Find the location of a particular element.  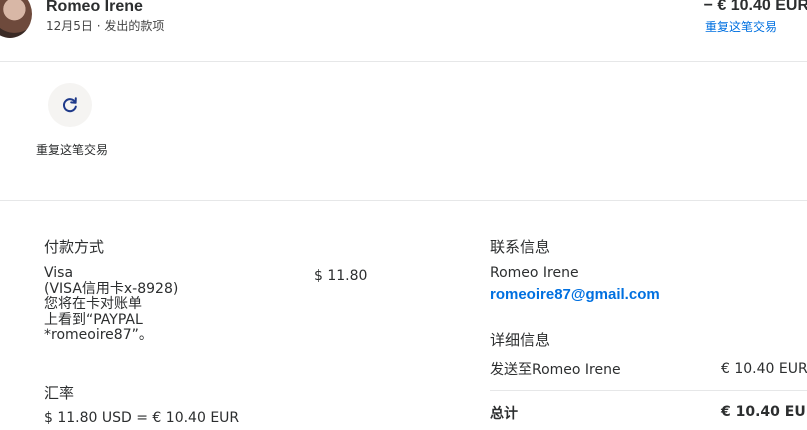

recipient-name: Romeo Irene is located at coordinates (94, 7).